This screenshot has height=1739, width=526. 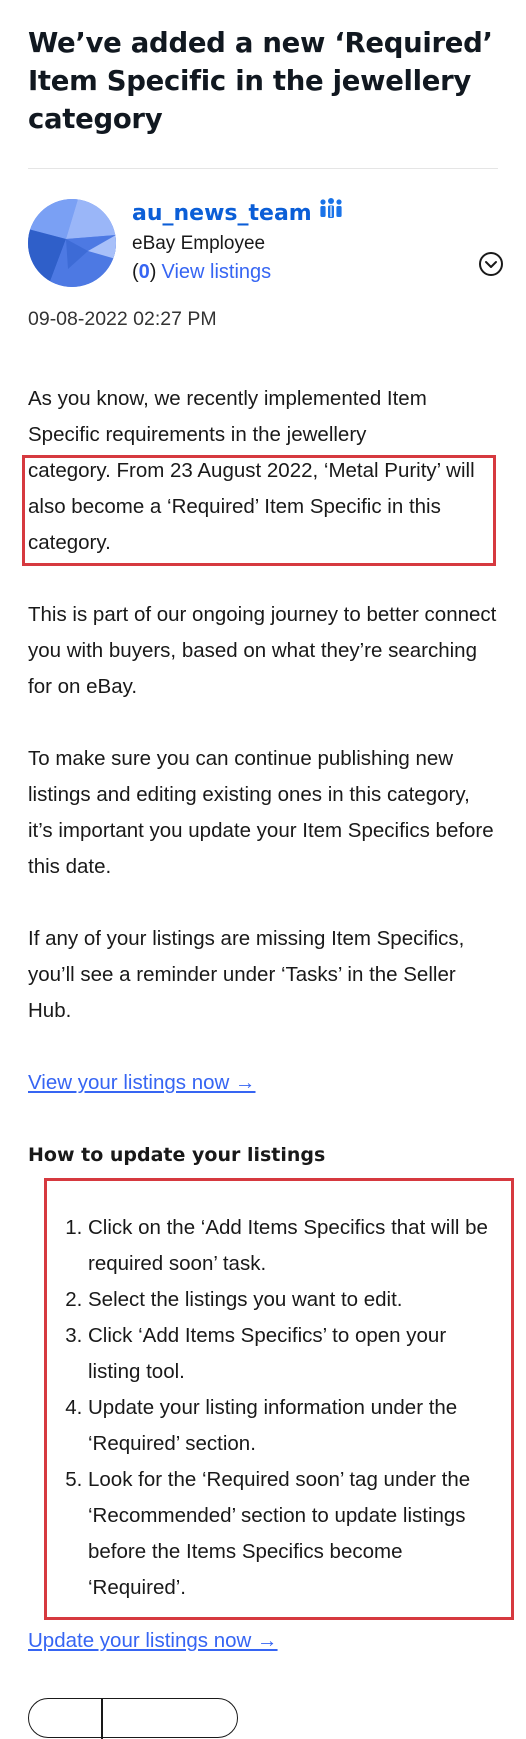 What do you see at coordinates (259, 510) in the screenshot?
I see `highlight-annotation-paragraph` at bounding box center [259, 510].